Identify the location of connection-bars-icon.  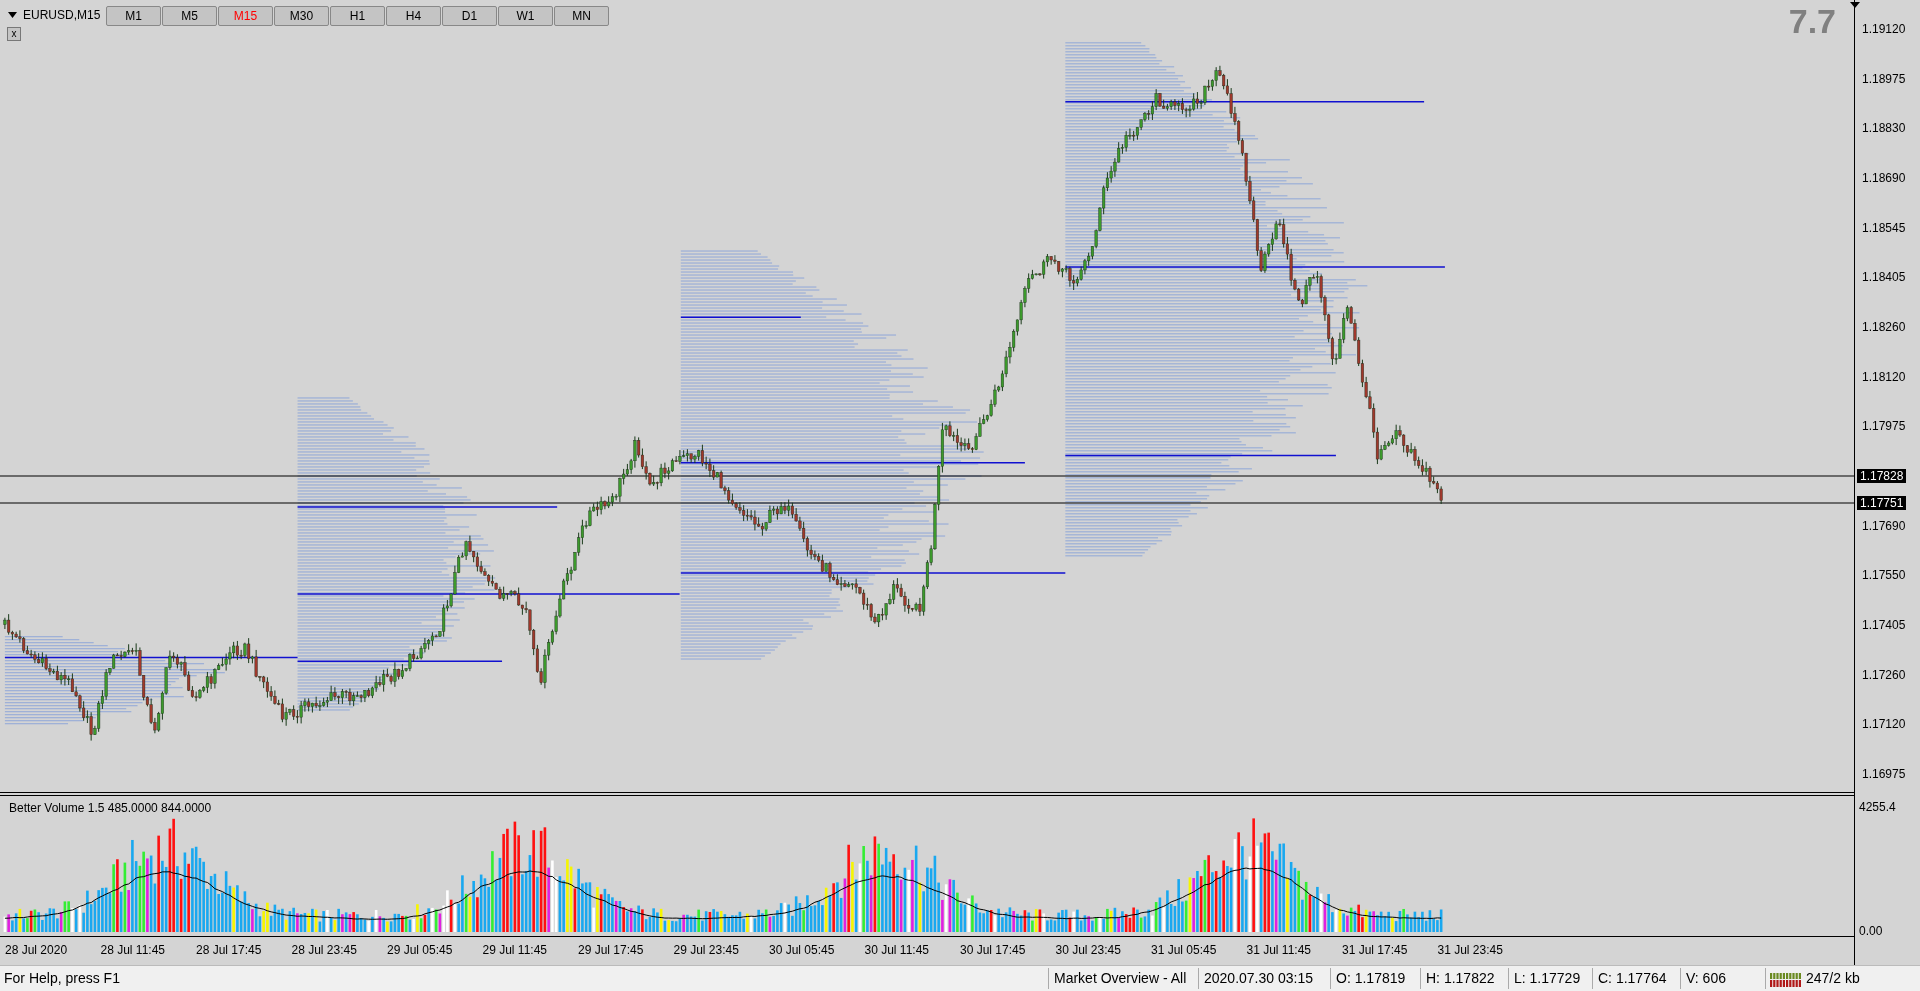
(1786, 978).